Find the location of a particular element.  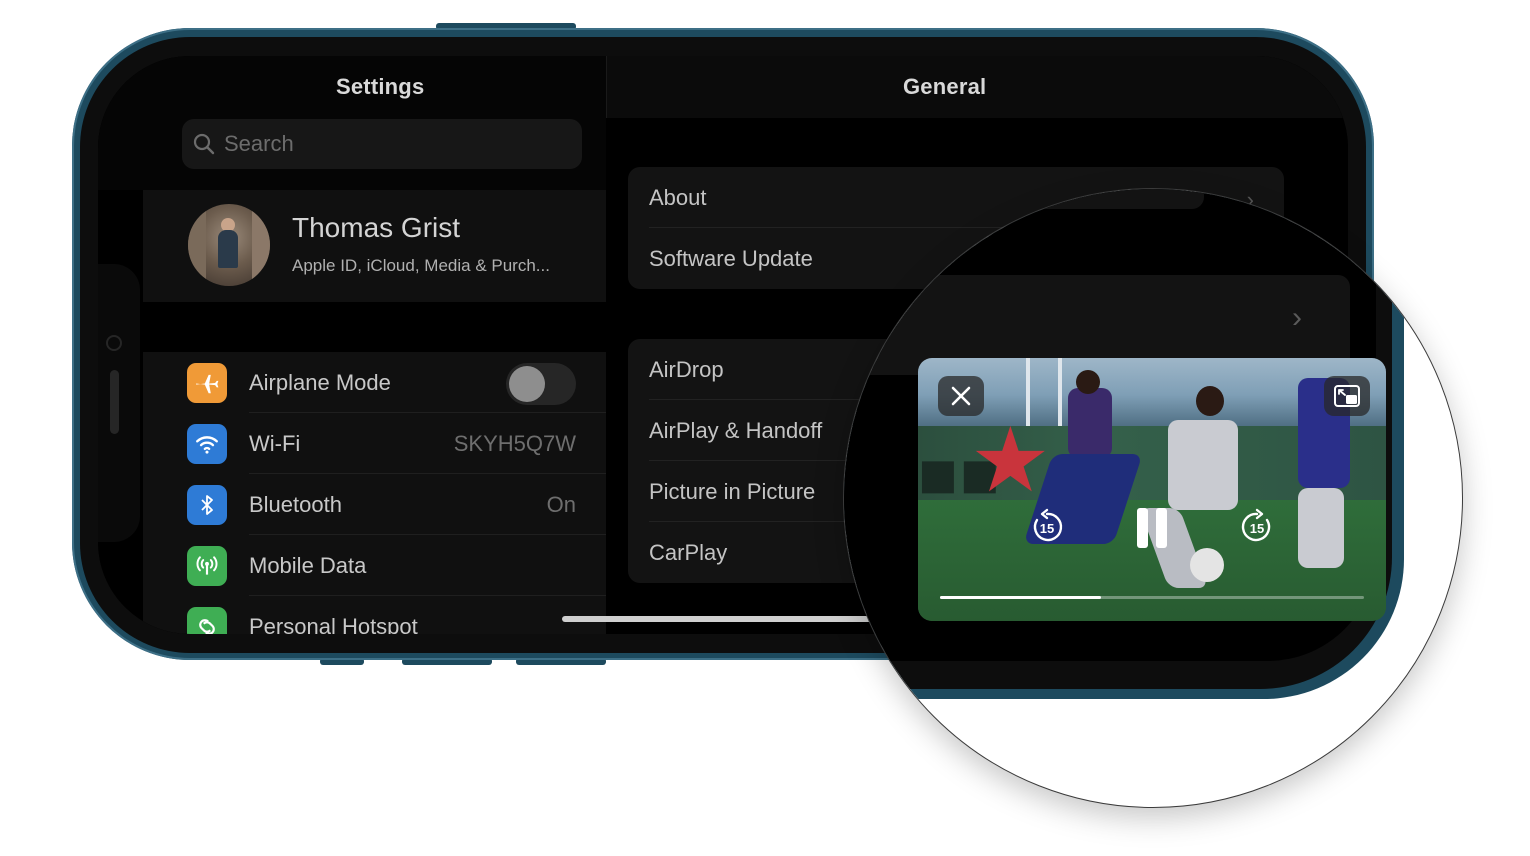

skip-back-seconds: 15 is located at coordinates (1047, 528).